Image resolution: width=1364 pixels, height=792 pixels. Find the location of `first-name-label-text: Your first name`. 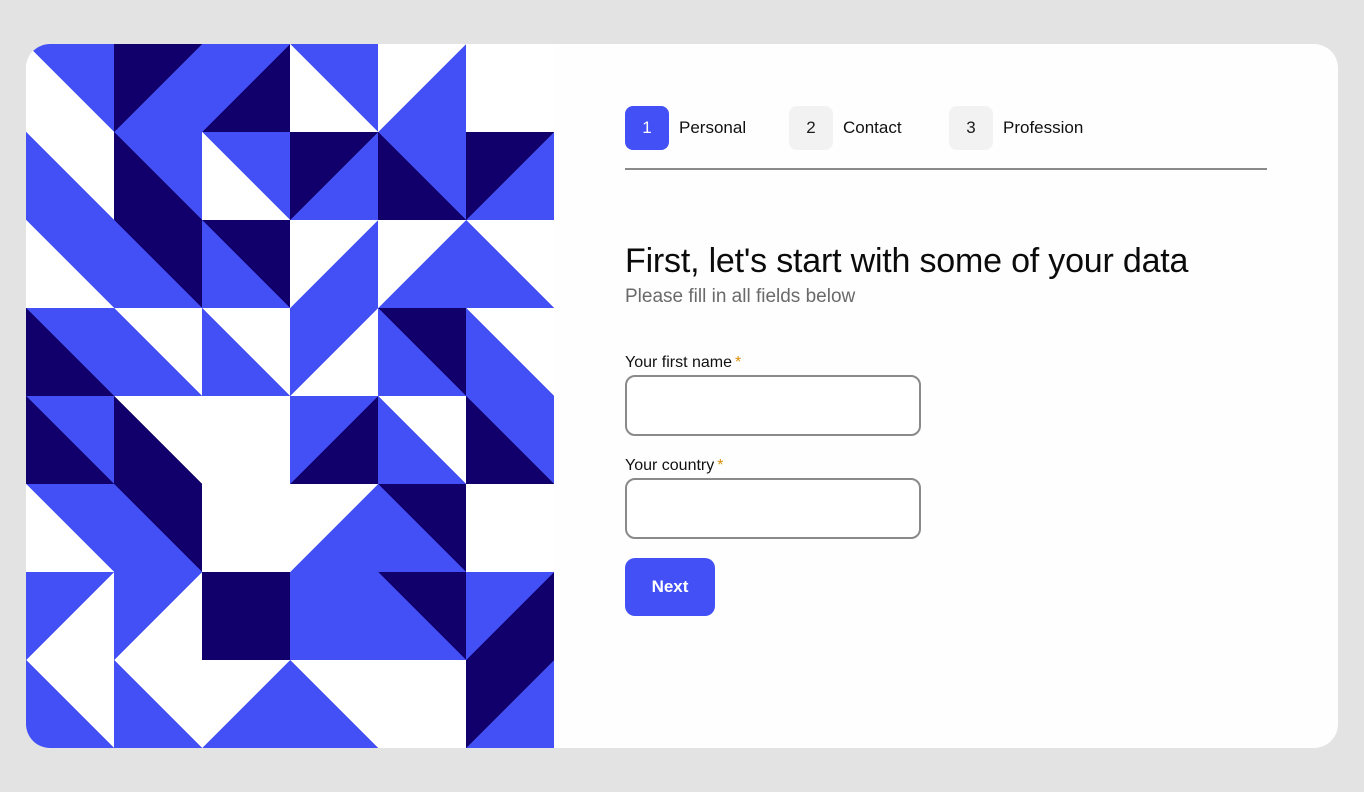

first-name-label-text: Your first name is located at coordinates (679, 362).